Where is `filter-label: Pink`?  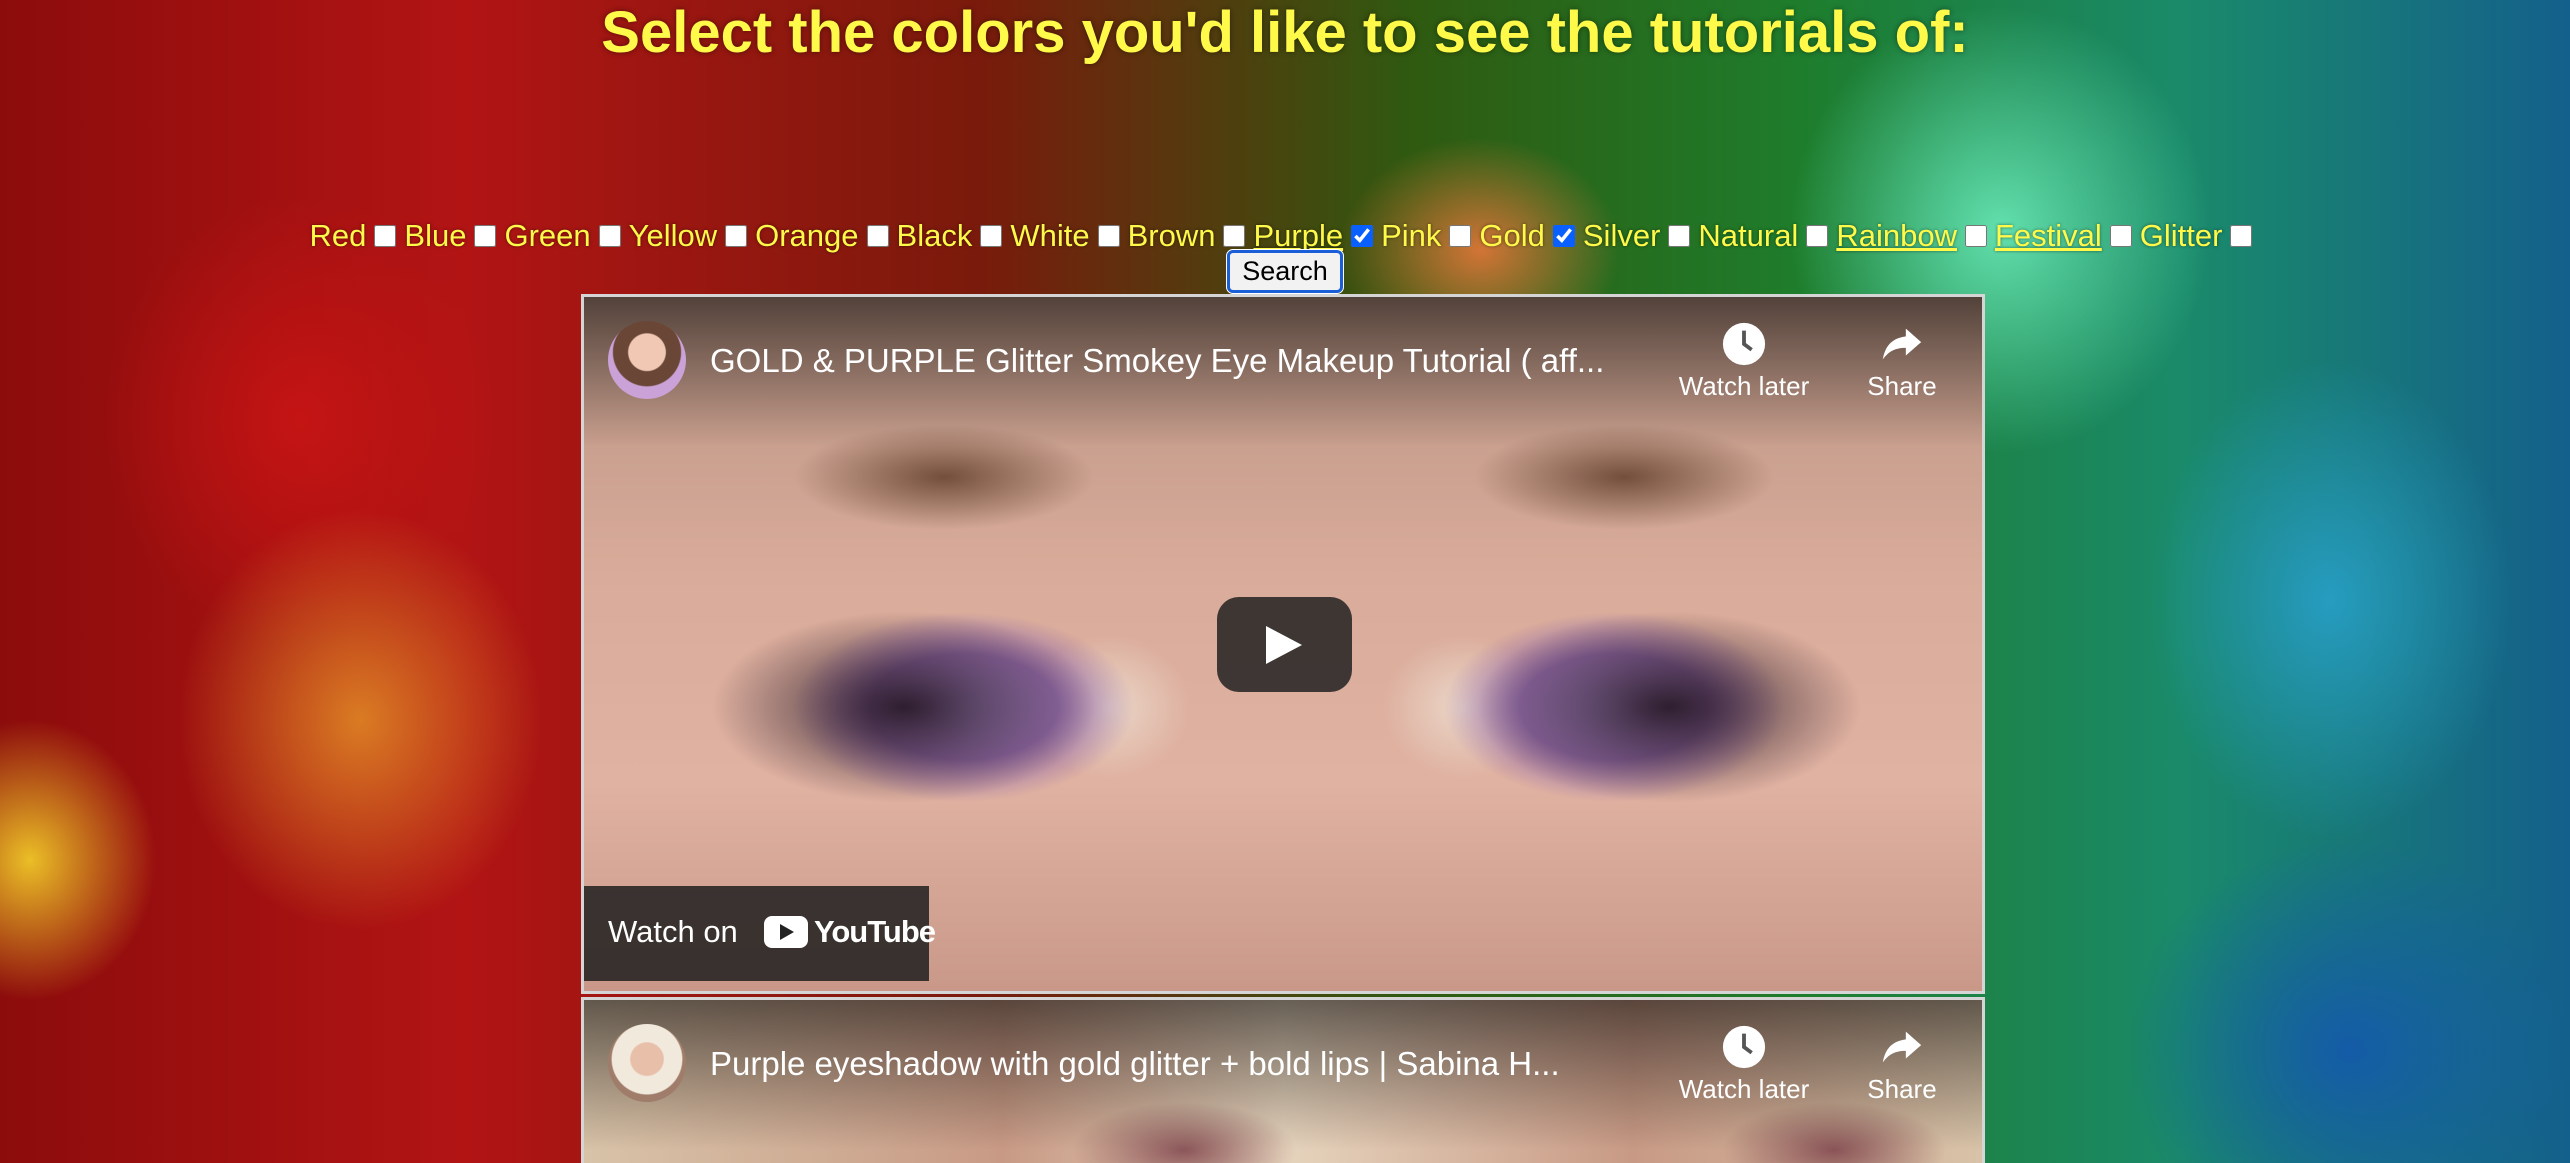 filter-label: Pink is located at coordinates (1411, 235).